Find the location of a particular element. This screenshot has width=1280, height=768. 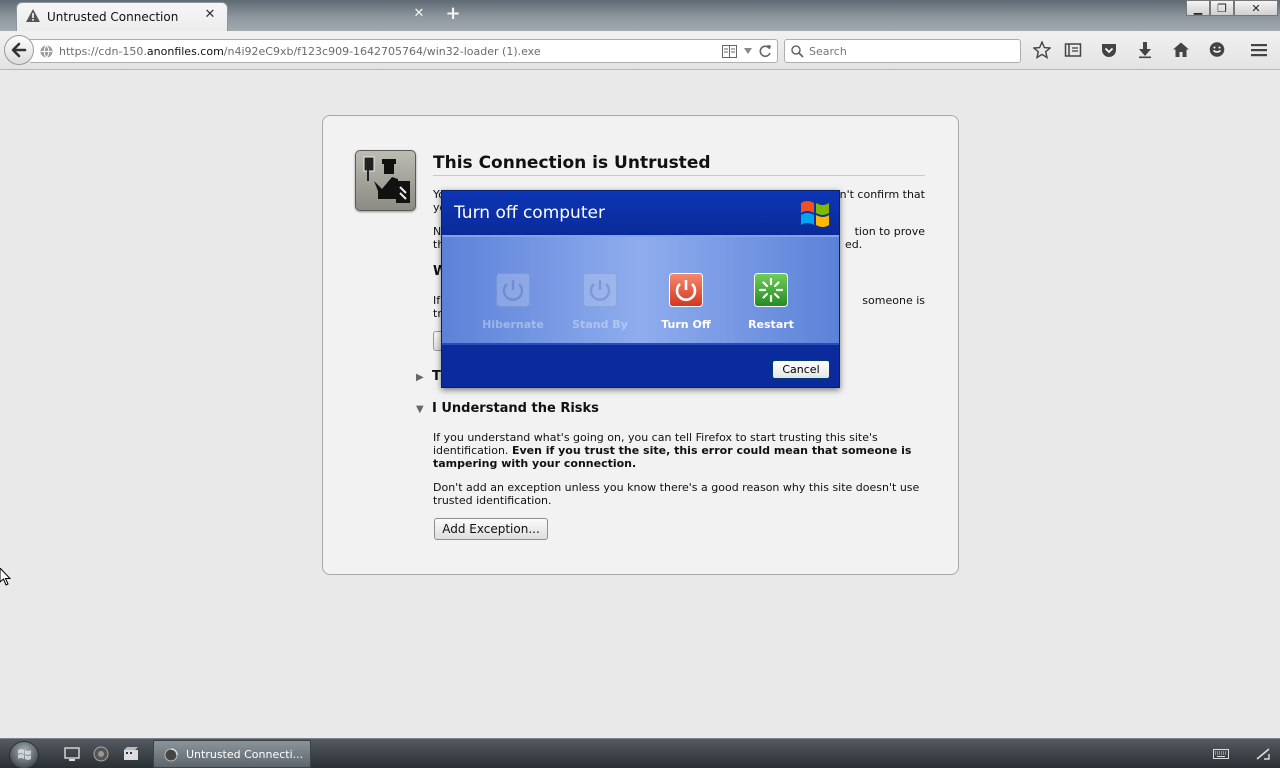

start-button is located at coordinates (24, 754).